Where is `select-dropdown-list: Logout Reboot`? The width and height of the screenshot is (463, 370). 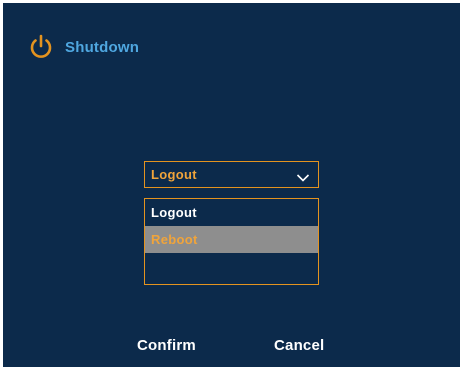 select-dropdown-list: Logout Reboot is located at coordinates (231, 241).